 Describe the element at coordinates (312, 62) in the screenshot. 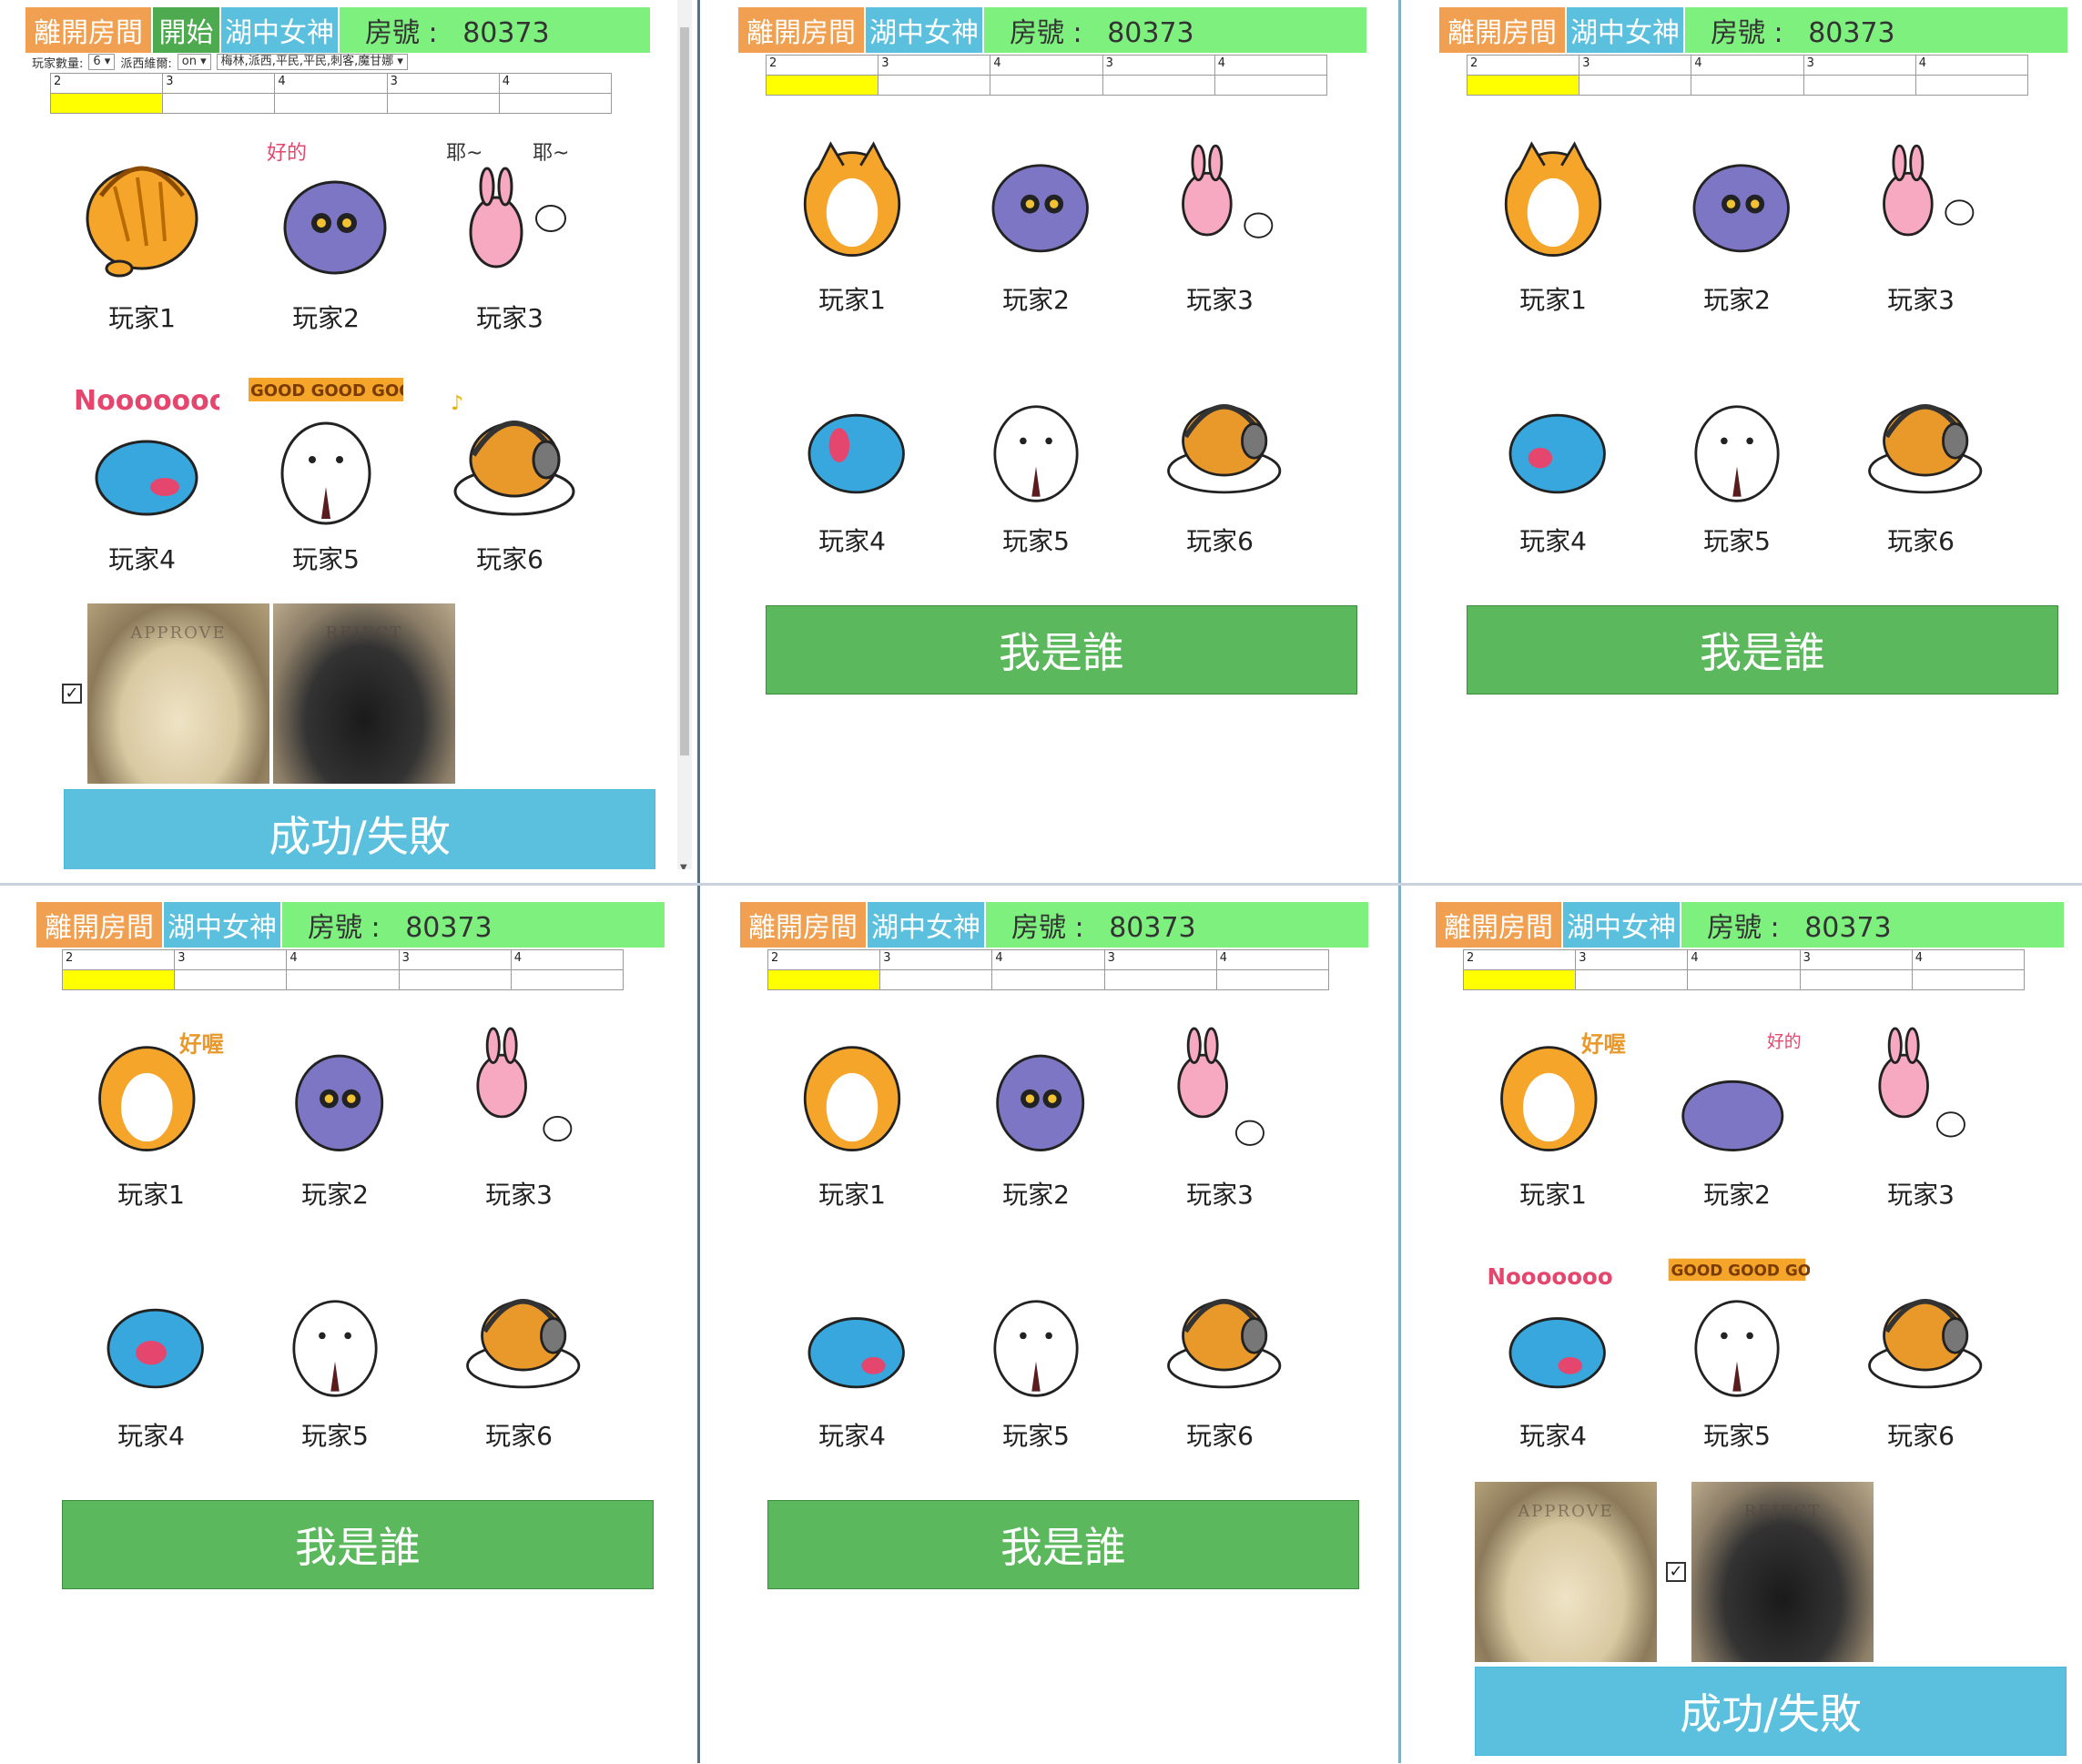

I see `roles-select: 梅林,派西,平民,平民,刺客,魔甘娜 ▾` at that location.